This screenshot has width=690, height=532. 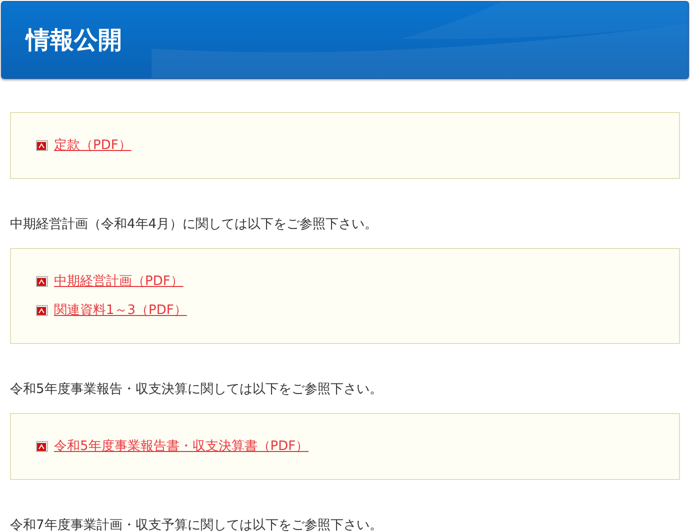 I want to click on page-title: 情報公開, so click(x=74, y=40).